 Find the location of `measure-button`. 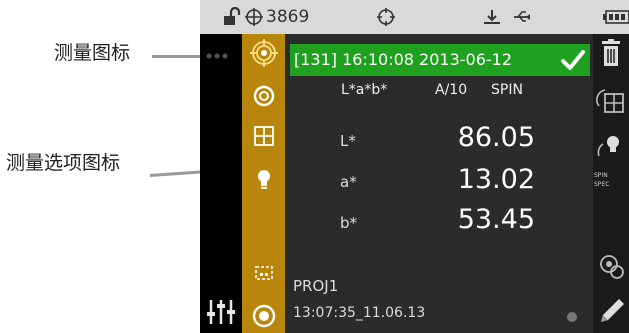

measure-button is located at coordinates (263, 53).